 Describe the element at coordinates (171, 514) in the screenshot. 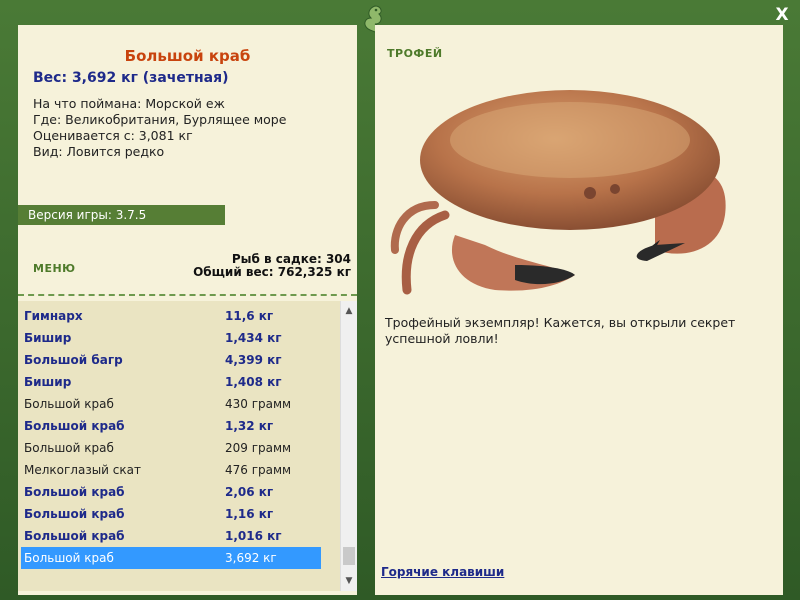

I see `list-item: Большой краб 1,16 кг` at that location.